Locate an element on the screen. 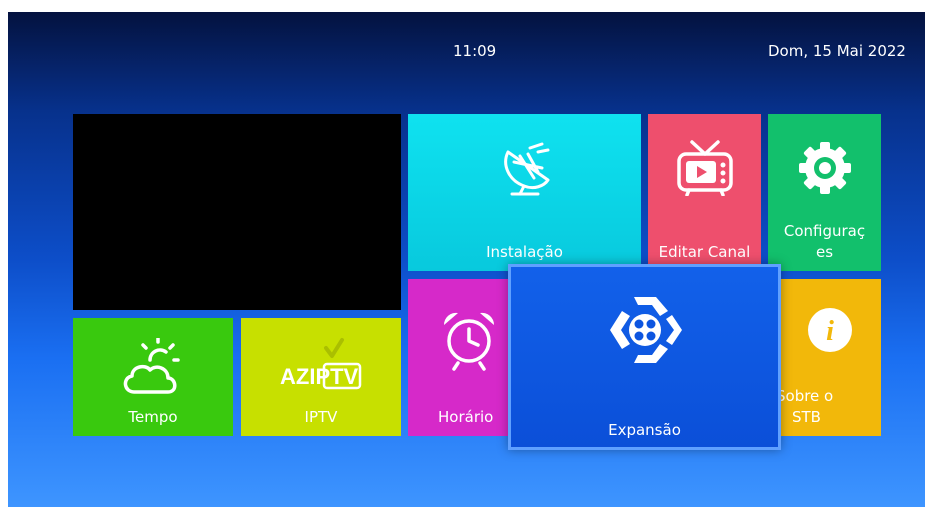 This screenshot has height=507, width=925. tile-iptv: AZIPTV IPTV is located at coordinates (321, 377).